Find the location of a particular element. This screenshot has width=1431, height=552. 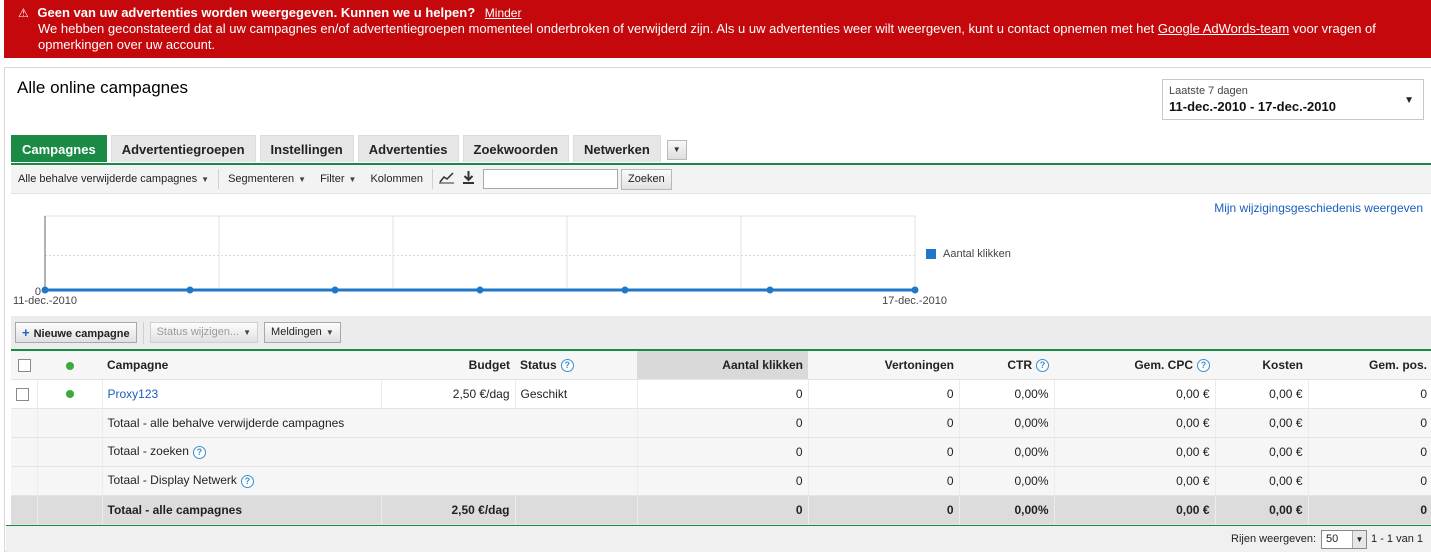

tab-campagnes: Campagnes is located at coordinates (59, 148).